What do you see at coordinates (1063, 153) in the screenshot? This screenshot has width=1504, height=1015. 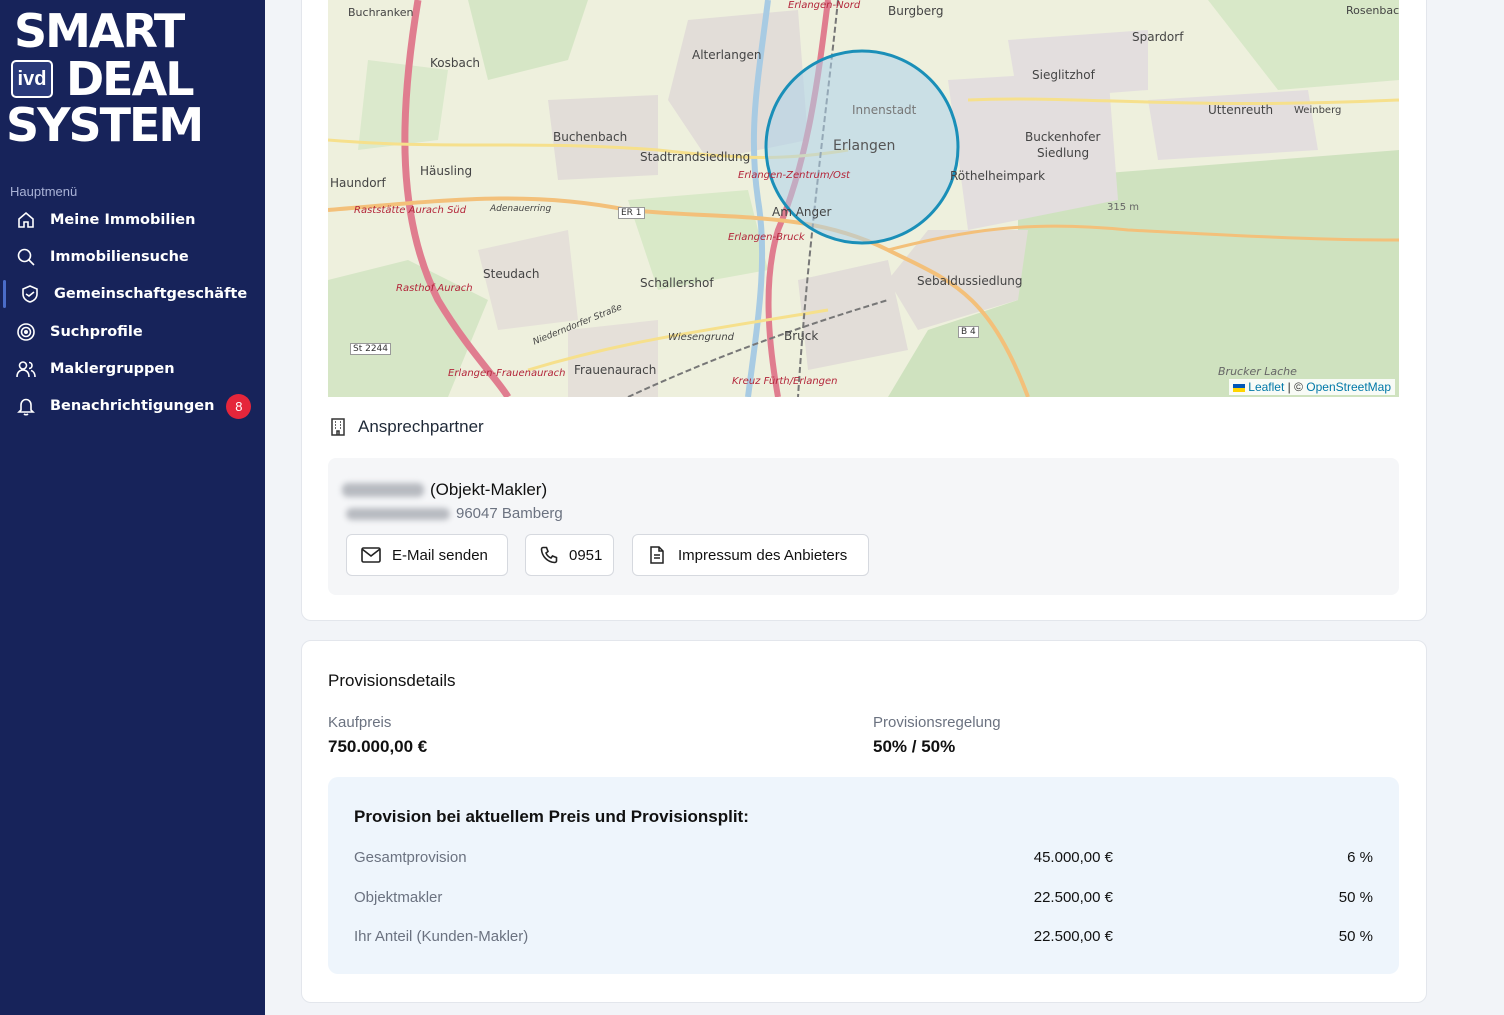 I see `map-label: Siedlung` at bounding box center [1063, 153].